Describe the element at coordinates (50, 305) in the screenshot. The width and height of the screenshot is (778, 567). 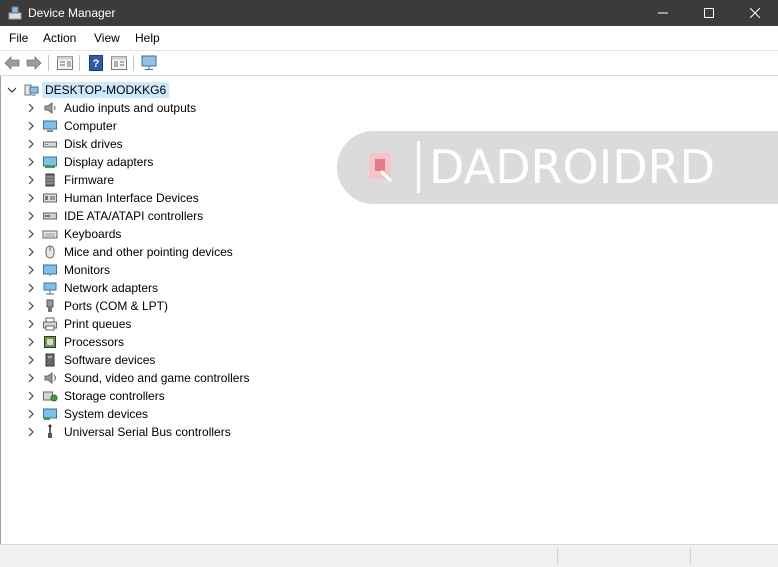
I see `port-icon` at that location.